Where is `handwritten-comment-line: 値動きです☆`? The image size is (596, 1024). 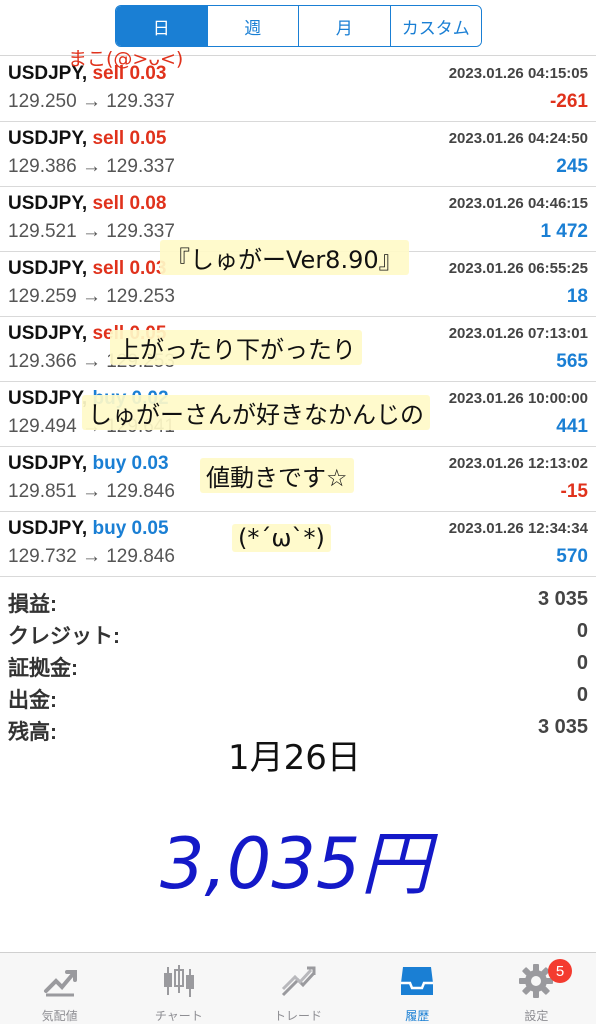 handwritten-comment-line: 値動きです☆ is located at coordinates (277, 475).